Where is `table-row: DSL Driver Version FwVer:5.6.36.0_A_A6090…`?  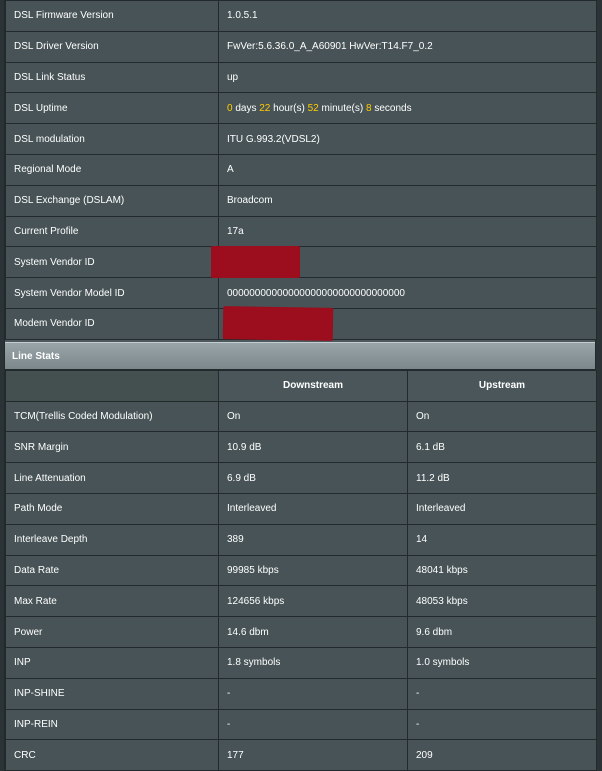 table-row: DSL Driver Version FwVer:5.6.36.0_A_A6090… is located at coordinates (301, 46).